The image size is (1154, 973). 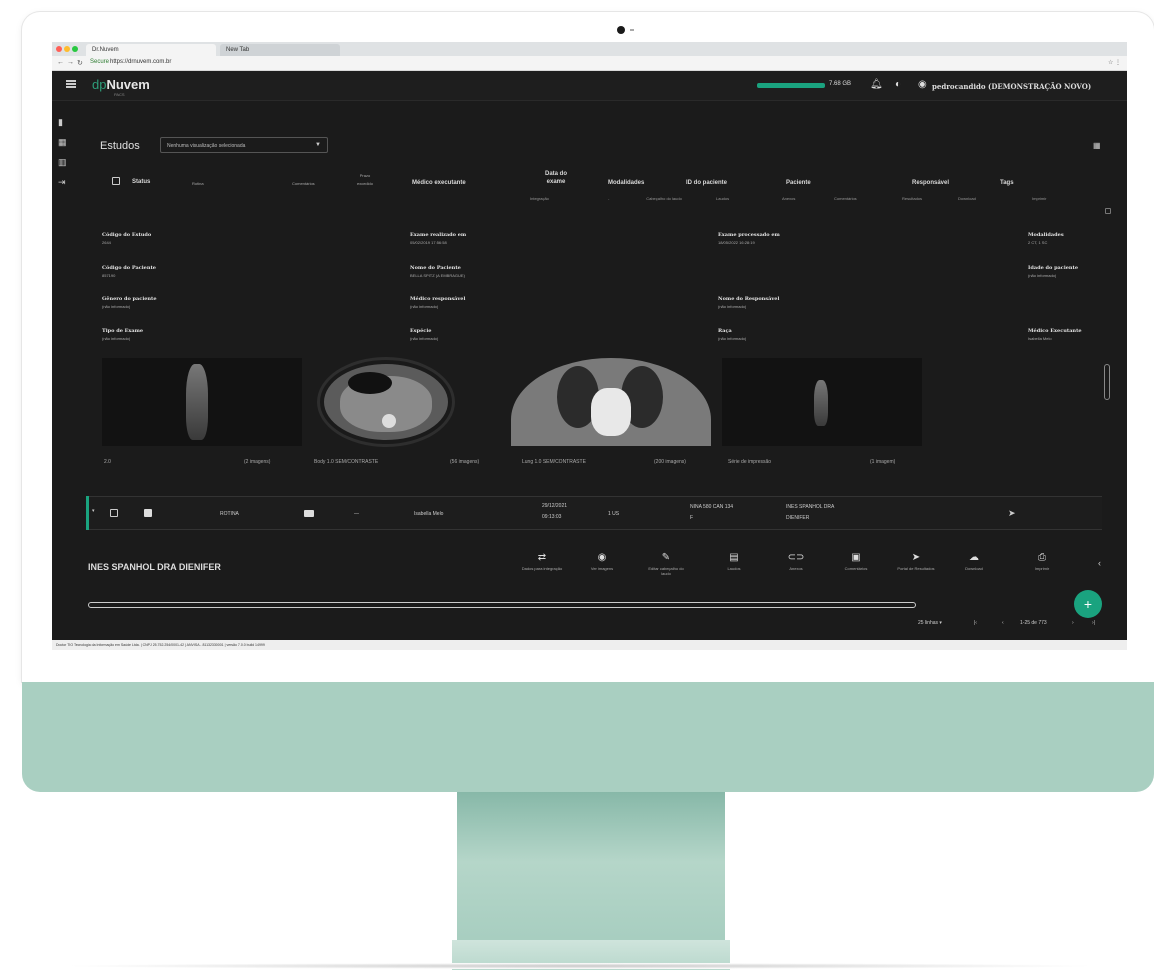 I want to click on expand-icon: ▾, so click(x=93, y=511).